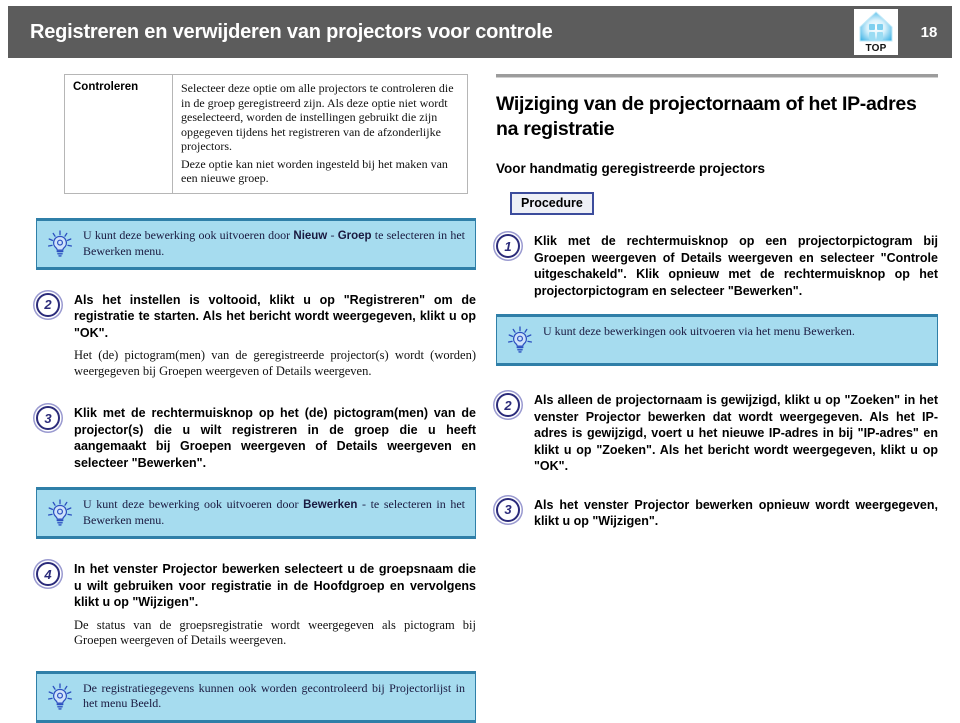 This screenshot has height=723, width=960. I want to click on table-row-label: Controleren, so click(118, 134).